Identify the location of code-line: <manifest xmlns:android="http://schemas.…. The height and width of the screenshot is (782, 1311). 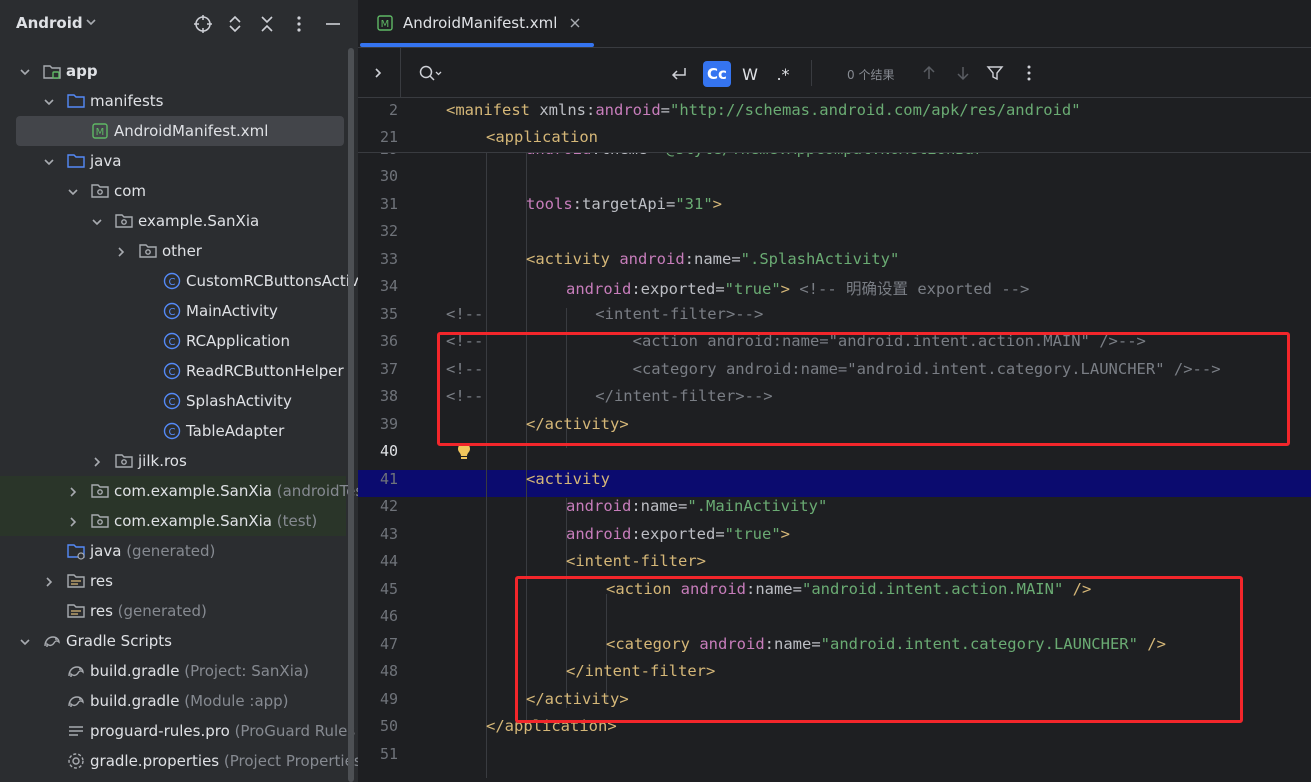
(763, 110).